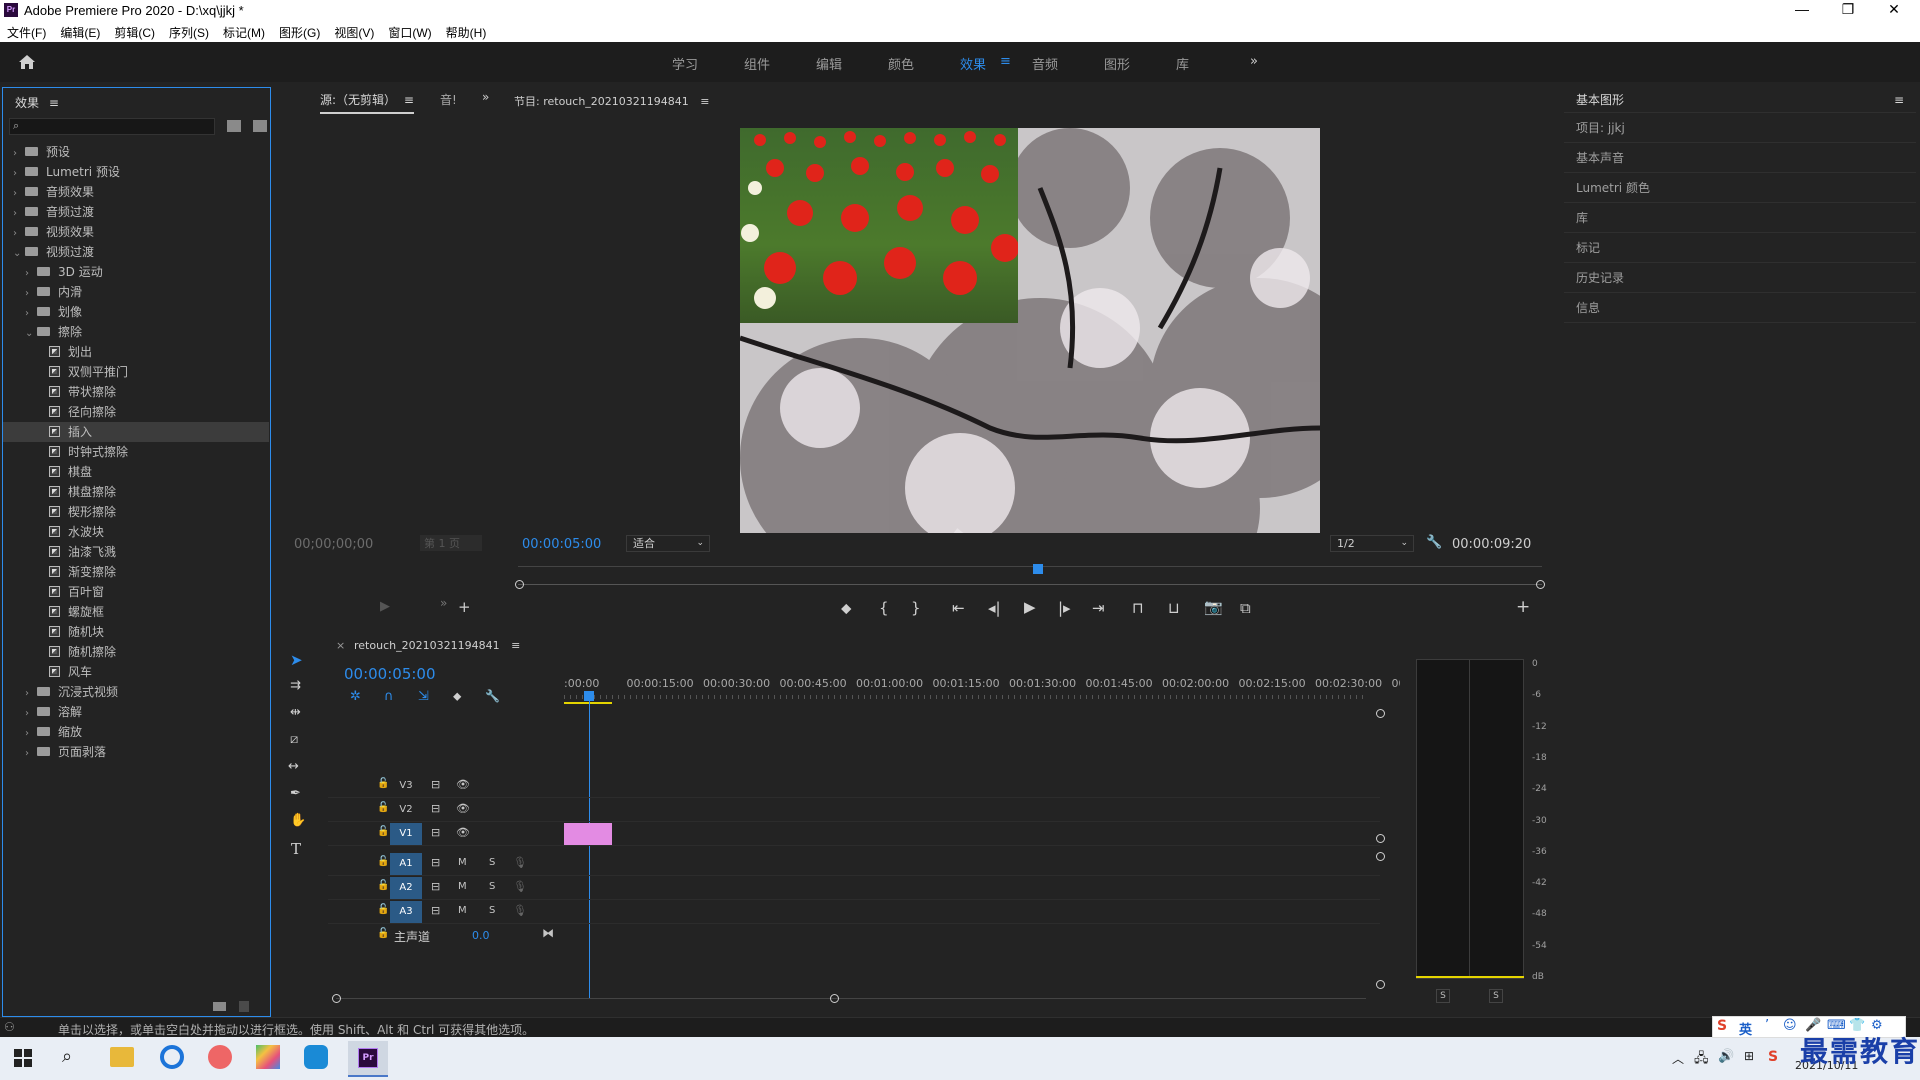 The height and width of the screenshot is (1080, 1920). I want to click on hscroll-handle-left, so click(336, 998).